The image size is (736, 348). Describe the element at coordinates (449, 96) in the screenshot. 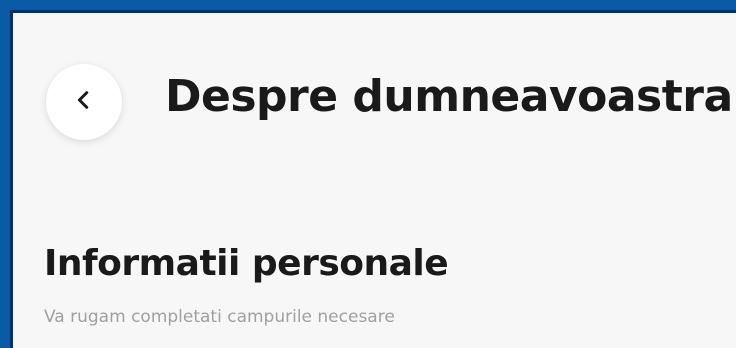

I see `page-title: Despre dumneavoastra` at that location.